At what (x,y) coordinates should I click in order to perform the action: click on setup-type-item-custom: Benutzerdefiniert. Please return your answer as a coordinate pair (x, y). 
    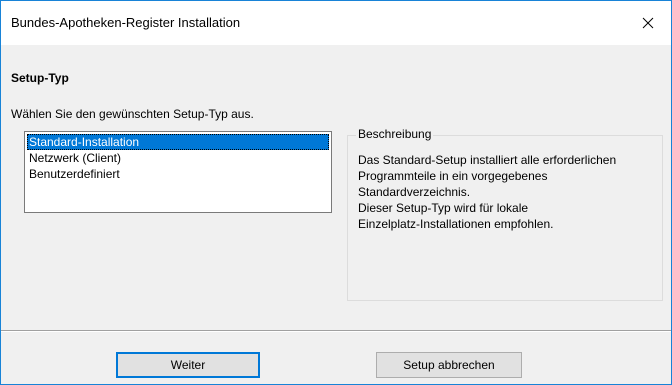
    Looking at the image, I should click on (178, 174).